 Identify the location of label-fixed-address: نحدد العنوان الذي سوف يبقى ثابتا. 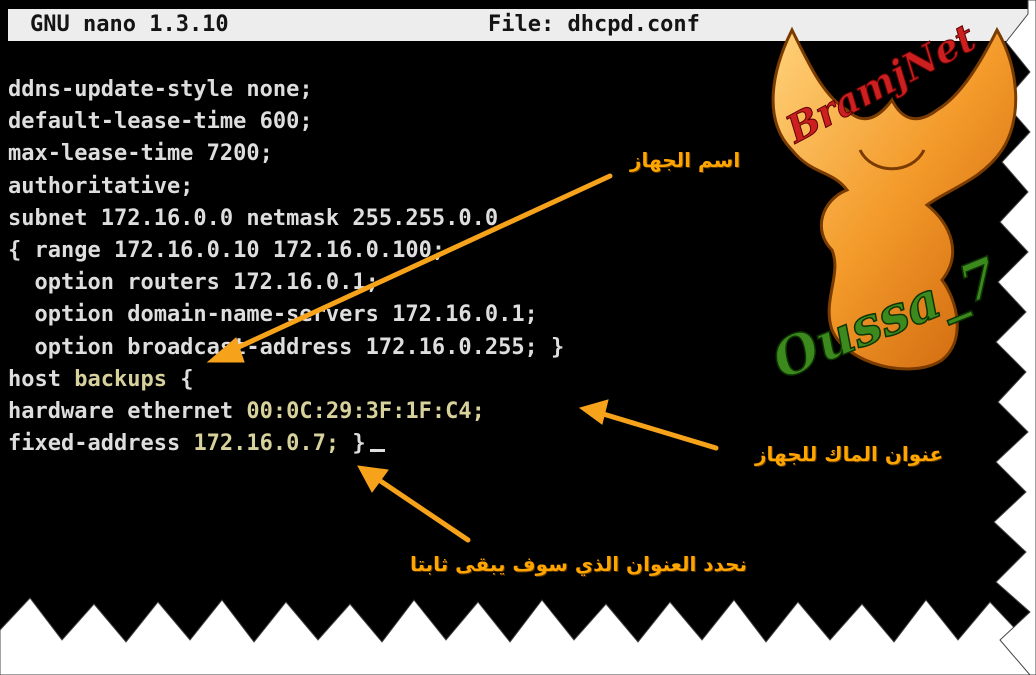
(579, 564).